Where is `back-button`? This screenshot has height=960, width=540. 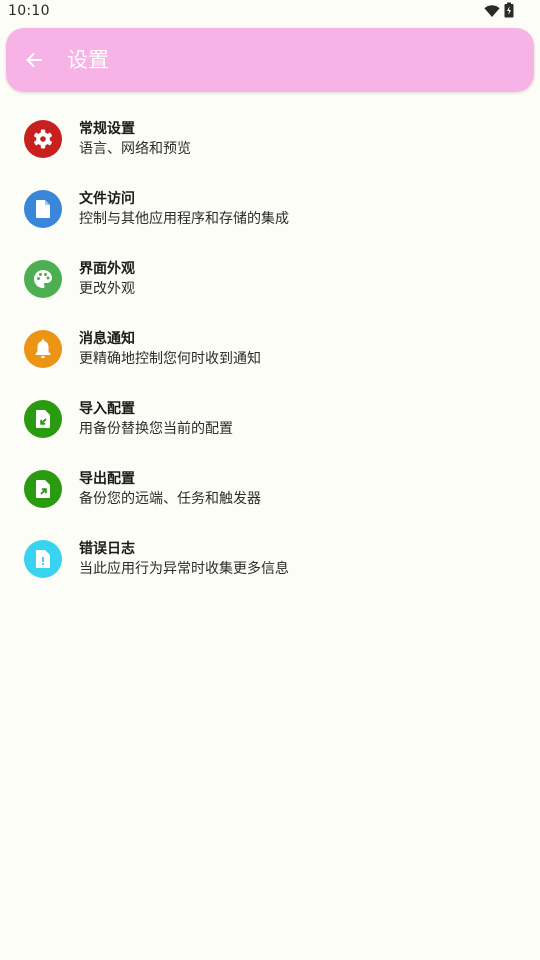 back-button is located at coordinates (34, 60).